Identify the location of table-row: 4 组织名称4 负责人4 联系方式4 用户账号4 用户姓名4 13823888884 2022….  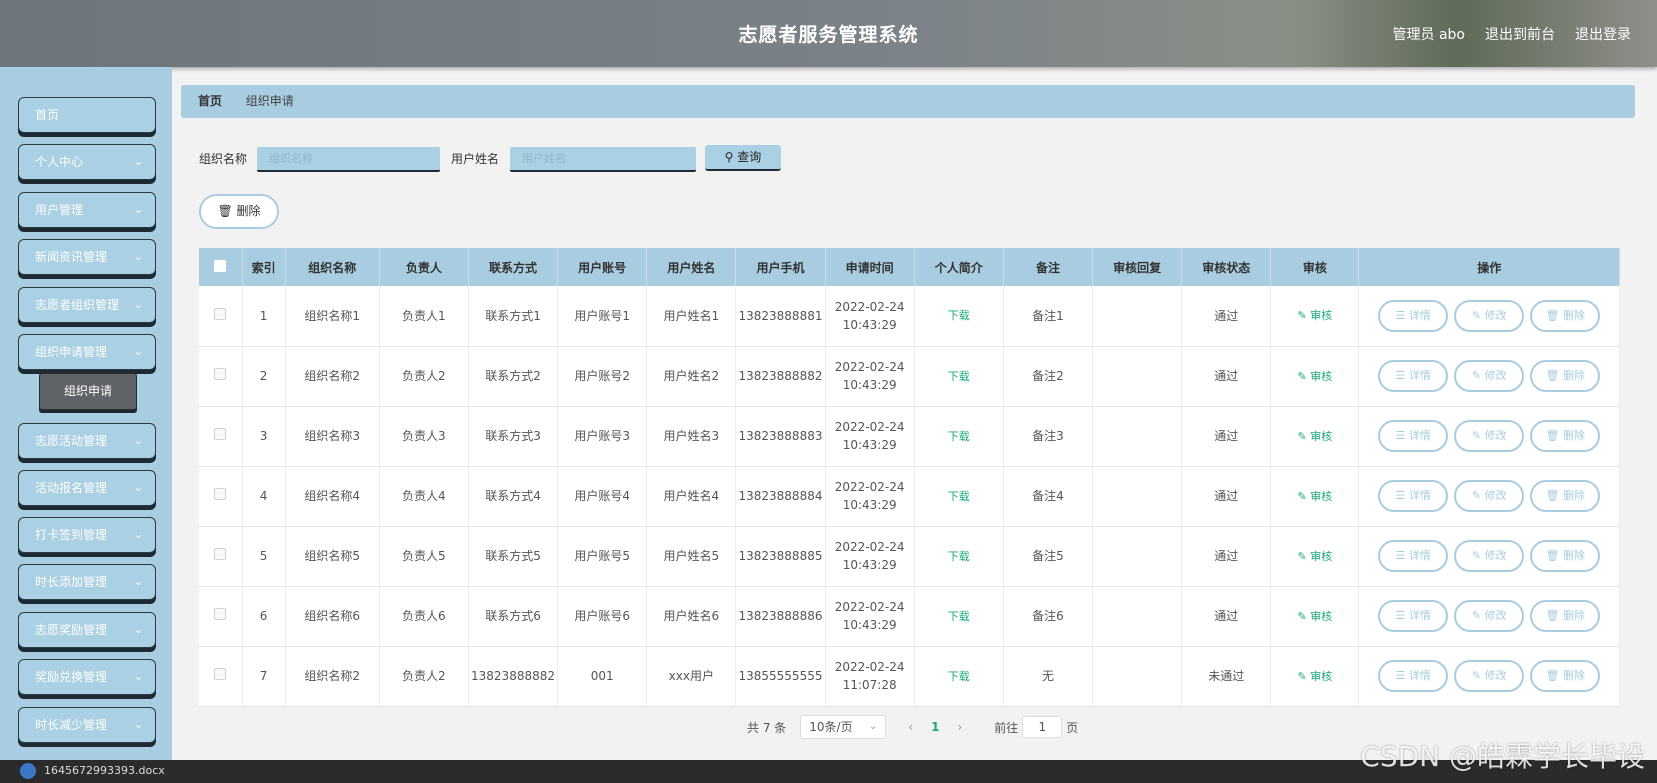
(909, 496).